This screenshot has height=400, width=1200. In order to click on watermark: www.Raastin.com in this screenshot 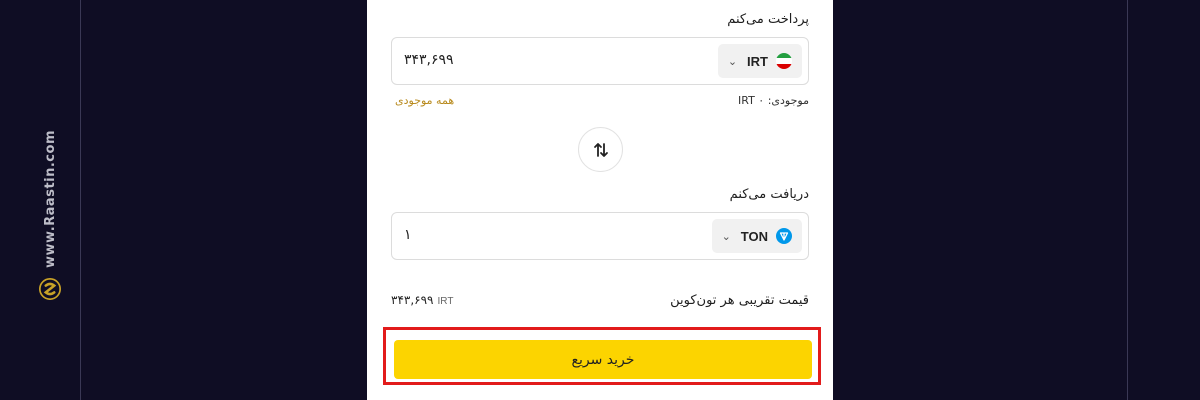, I will do `click(50, 215)`.